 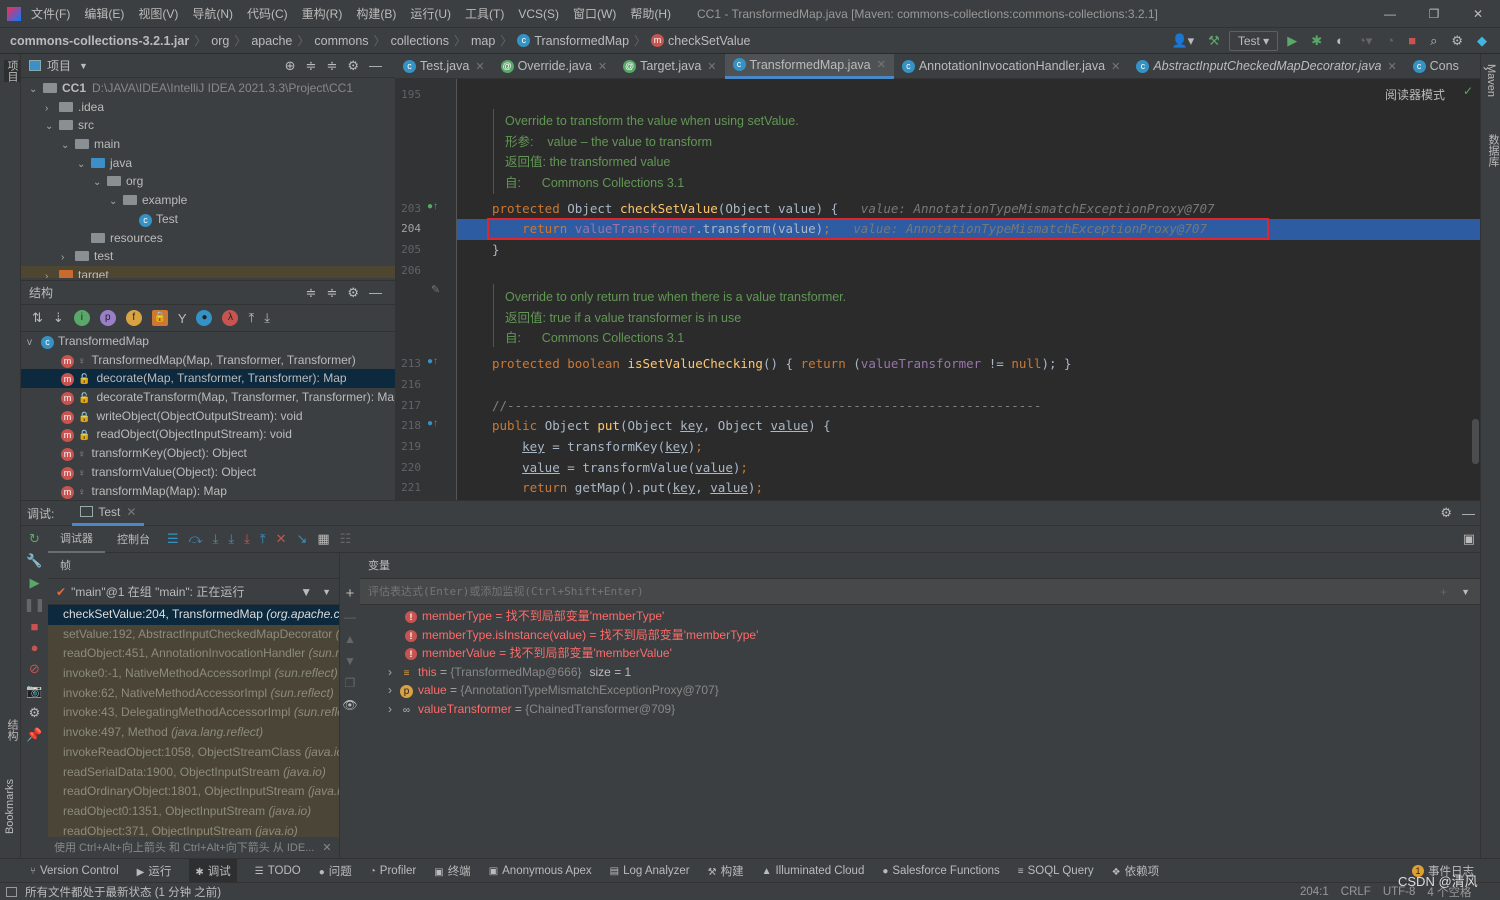 What do you see at coordinates (350, 639) in the screenshot?
I see `move-up-icon: ▲` at bounding box center [350, 639].